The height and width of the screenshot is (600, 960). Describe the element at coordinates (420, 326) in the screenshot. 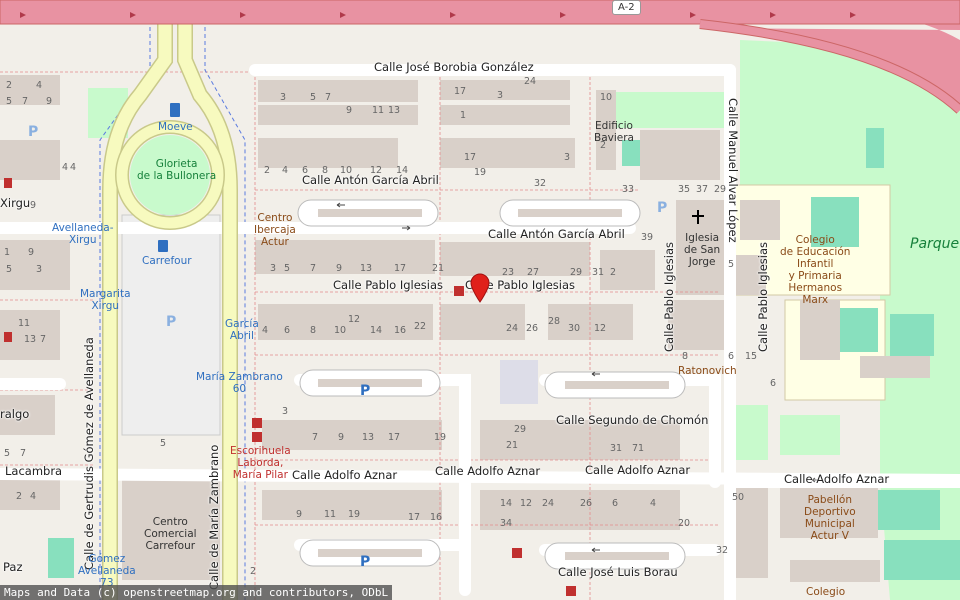

I see `house-number: 22` at that location.